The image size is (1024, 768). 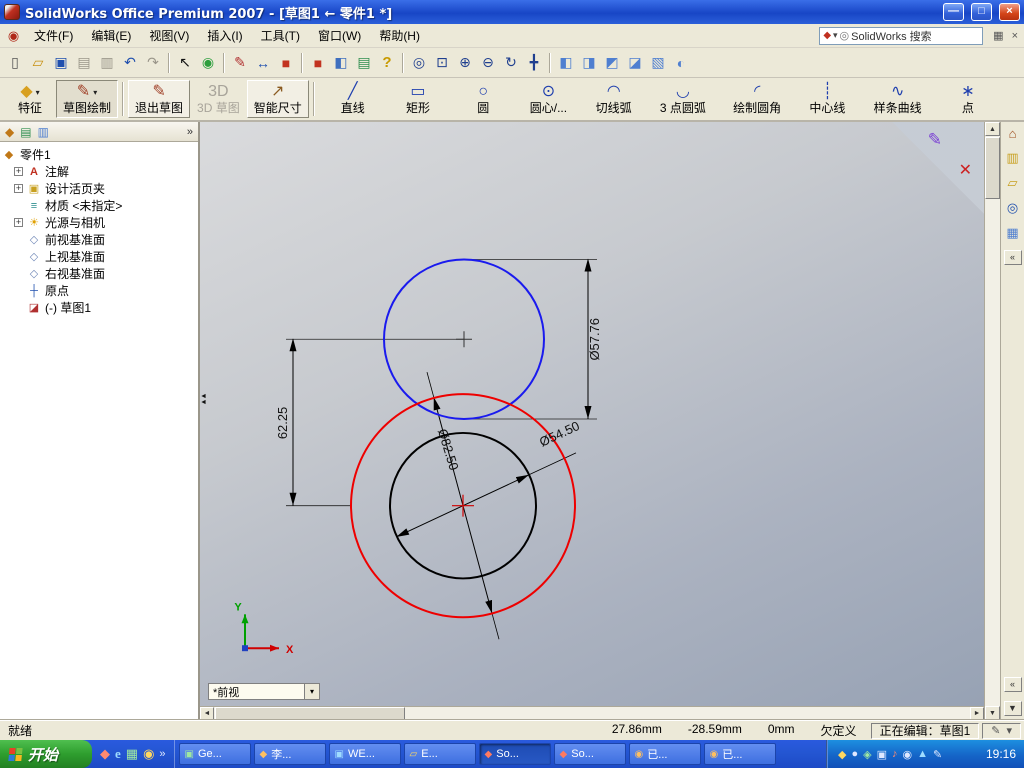 What do you see at coordinates (105, 205) in the screenshot?
I see `tree-item-material: ≡ 材质 <未指定>` at bounding box center [105, 205].